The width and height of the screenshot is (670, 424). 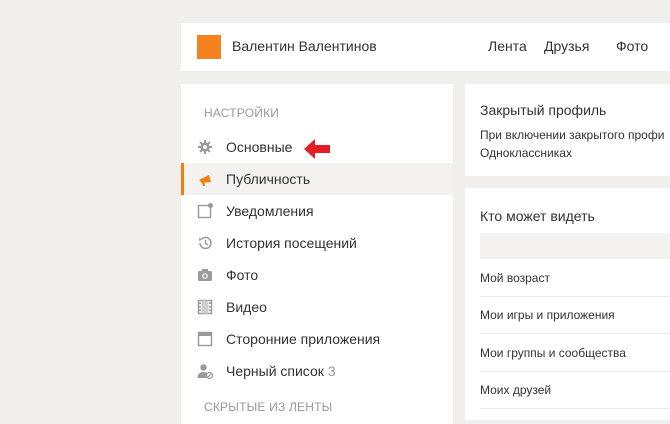 What do you see at coordinates (205, 339) in the screenshot?
I see `window-icon` at bounding box center [205, 339].